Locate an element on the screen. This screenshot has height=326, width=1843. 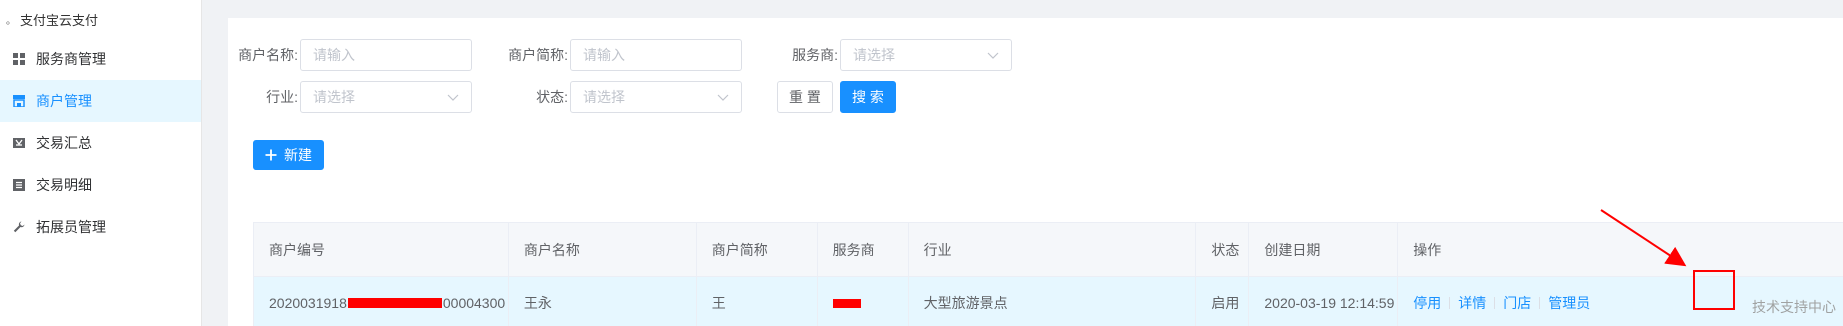
brand: 。 支付宝云支付 is located at coordinates (100, 19).